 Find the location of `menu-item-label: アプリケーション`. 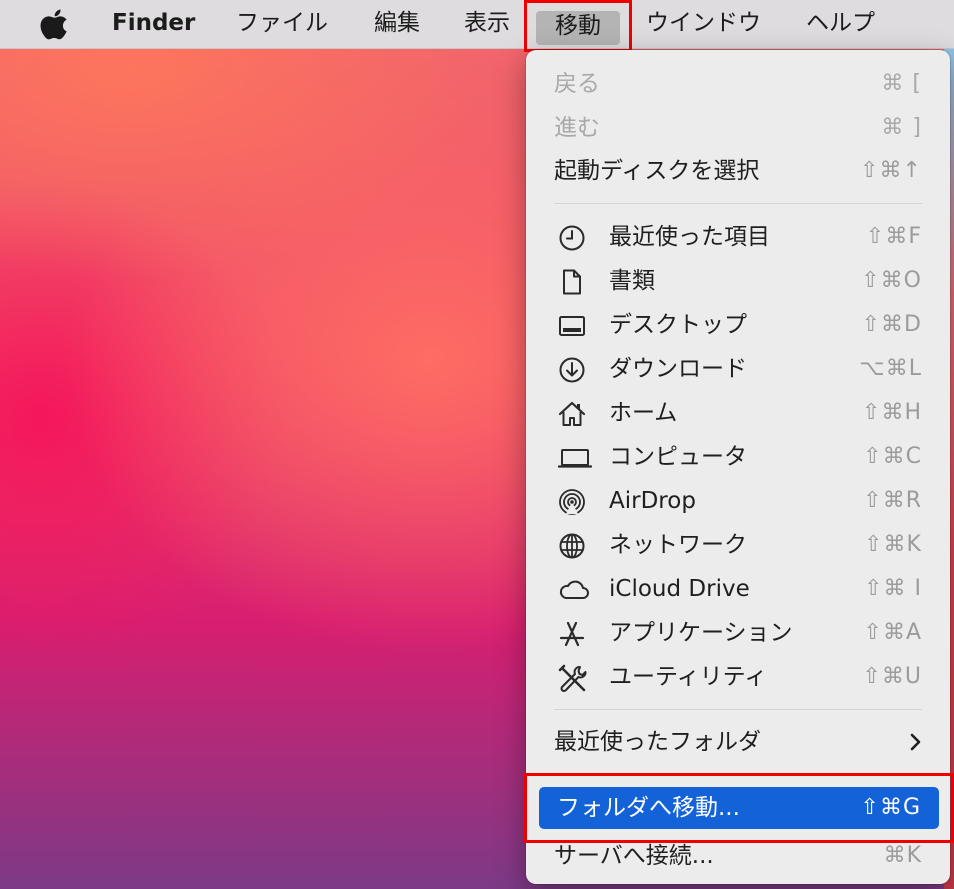

menu-item-label: アプリケーション is located at coordinates (701, 633).